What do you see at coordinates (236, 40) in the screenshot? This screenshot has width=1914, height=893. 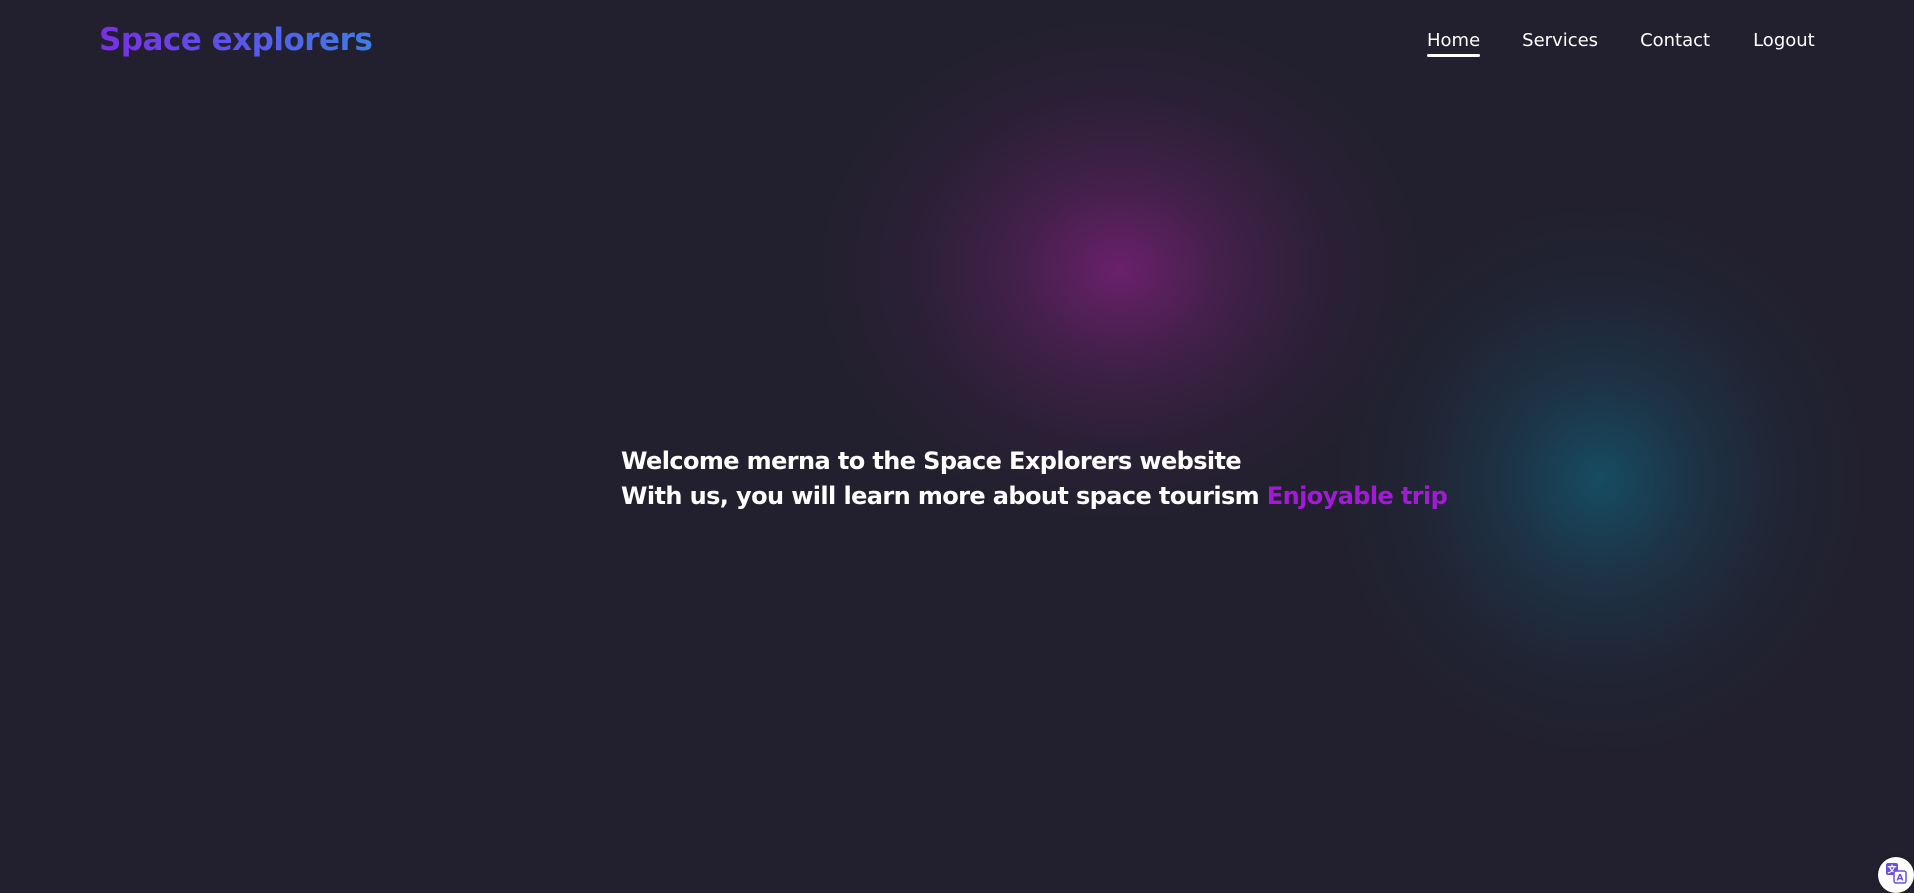 I see `brand-logo: Space explorers` at bounding box center [236, 40].